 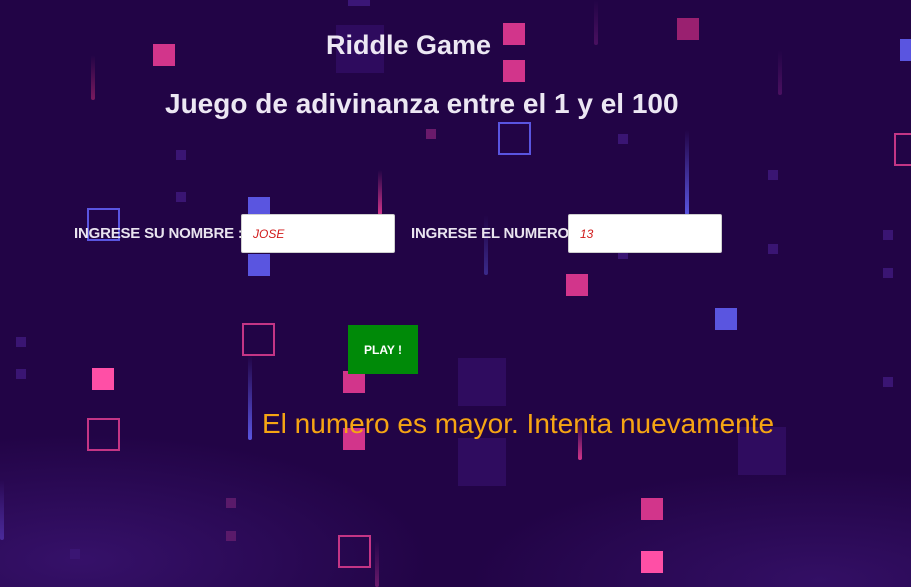 What do you see at coordinates (158, 233) in the screenshot?
I see `name-label: INGRESE SU NOMBRE :` at bounding box center [158, 233].